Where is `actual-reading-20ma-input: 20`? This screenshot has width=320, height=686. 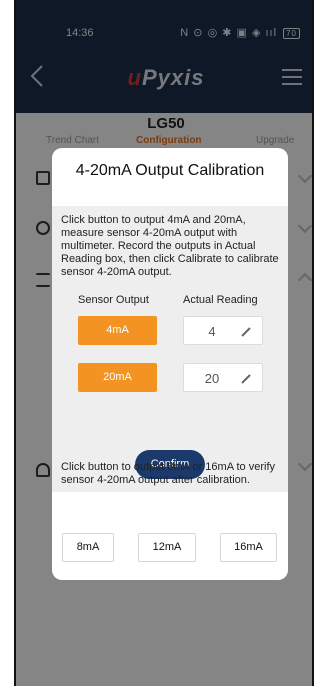 actual-reading-20ma-input: 20 is located at coordinates (223, 377).